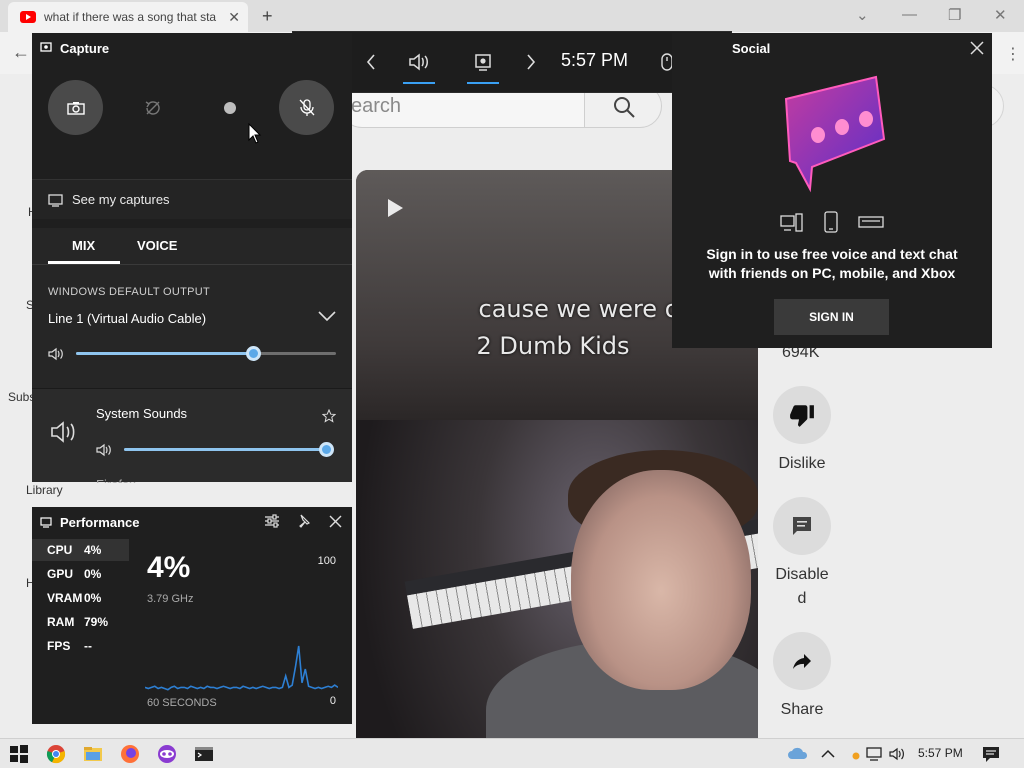  Describe the element at coordinates (802, 526) in the screenshot. I see `comment-icon` at that location.